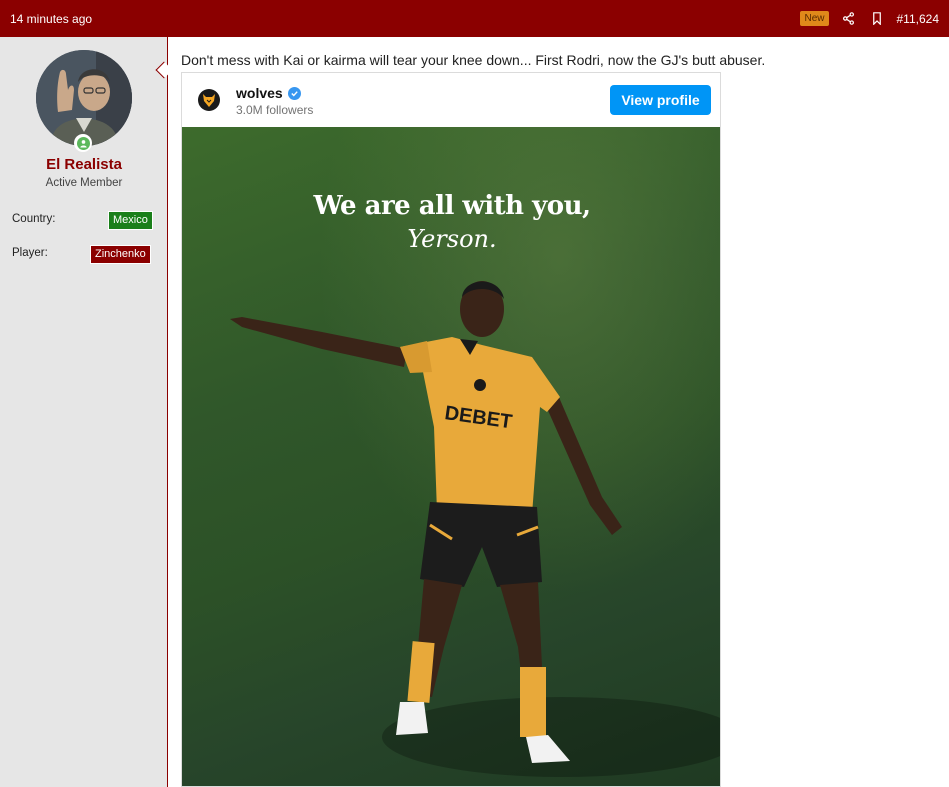 The width and height of the screenshot is (949, 787). Describe the element at coordinates (294, 93) in the screenshot. I see `verified-icon` at that location.